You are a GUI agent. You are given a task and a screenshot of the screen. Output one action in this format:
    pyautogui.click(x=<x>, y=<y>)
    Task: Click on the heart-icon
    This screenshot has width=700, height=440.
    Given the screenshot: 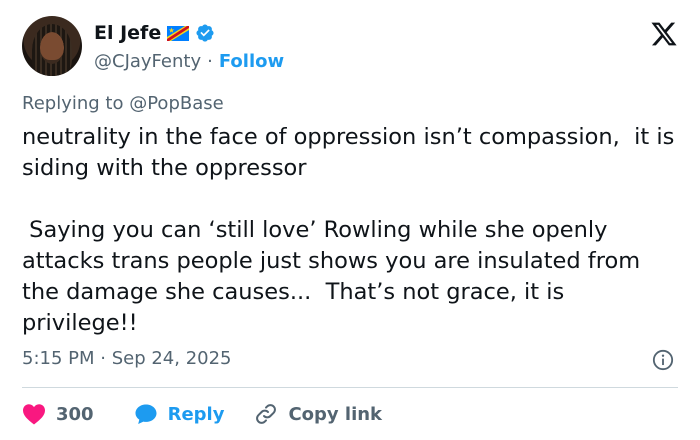 What is the action you would take?
    pyautogui.click(x=34, y=414)
    